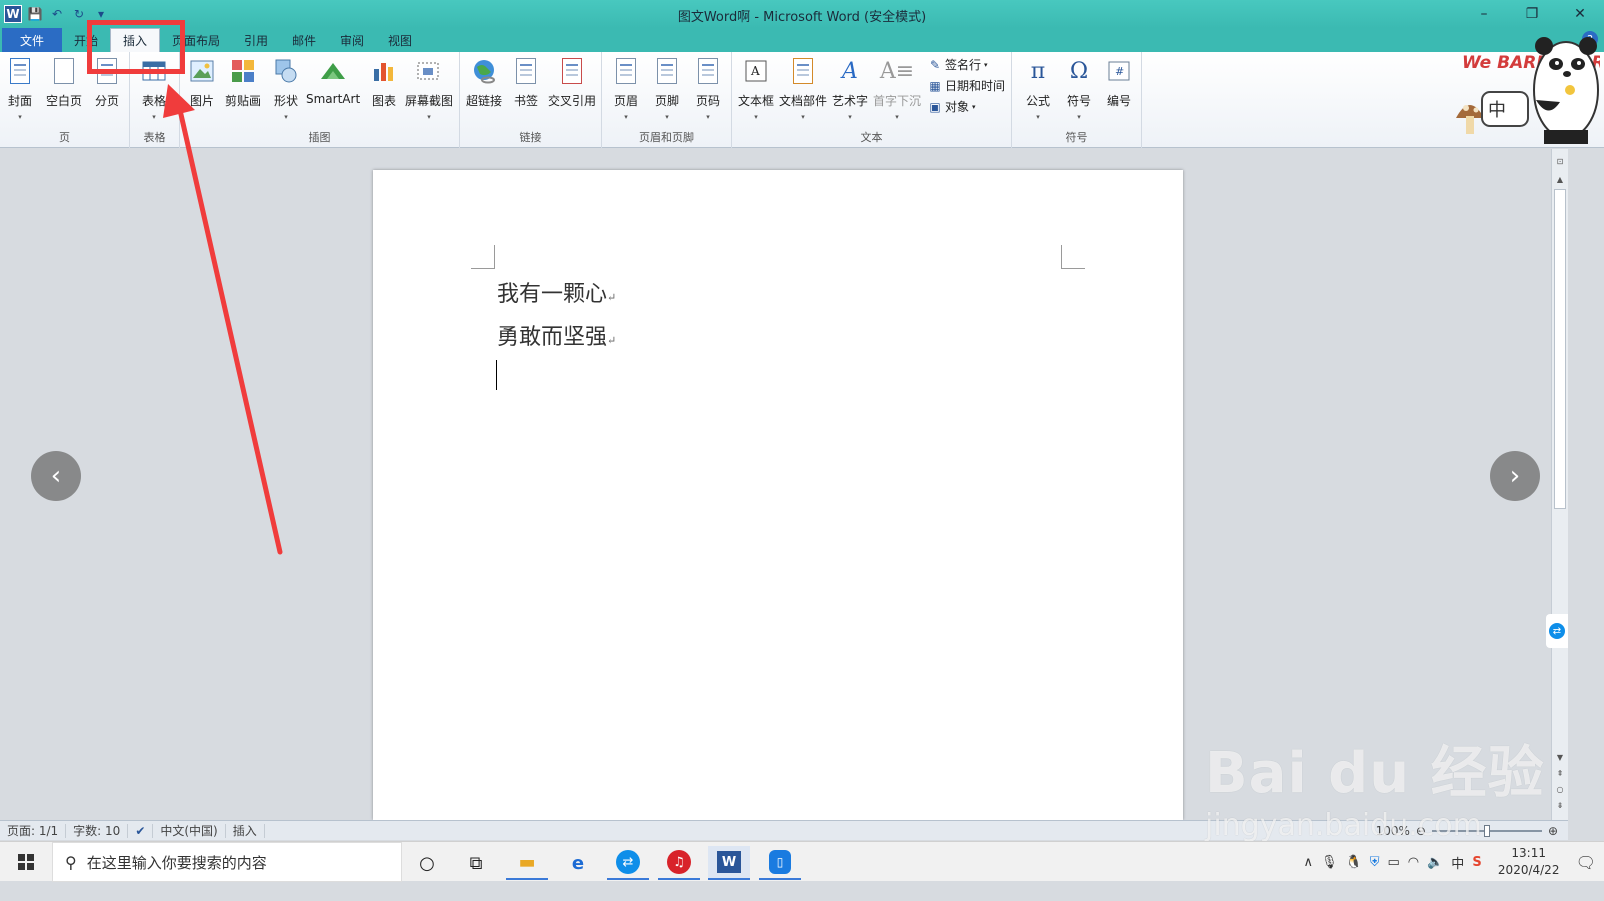 The height and width of the screenshot is (901, 1604). I want to click on ribbon-tabs: 文件 开始 插入 页面布局 引用 邮件 审阅 视图, so click(802, 40).